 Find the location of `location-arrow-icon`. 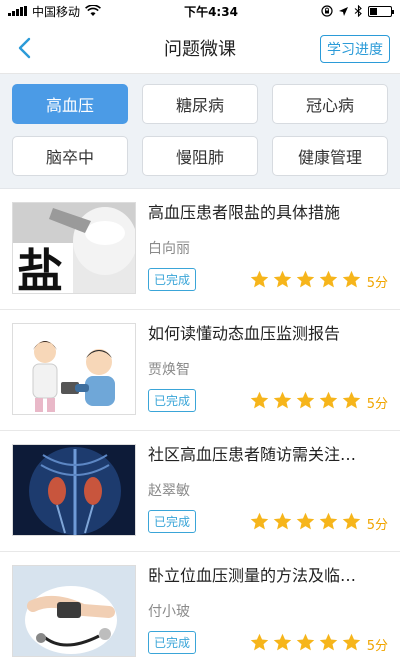

location-arrow-icon is located at coordinates (343, 11).